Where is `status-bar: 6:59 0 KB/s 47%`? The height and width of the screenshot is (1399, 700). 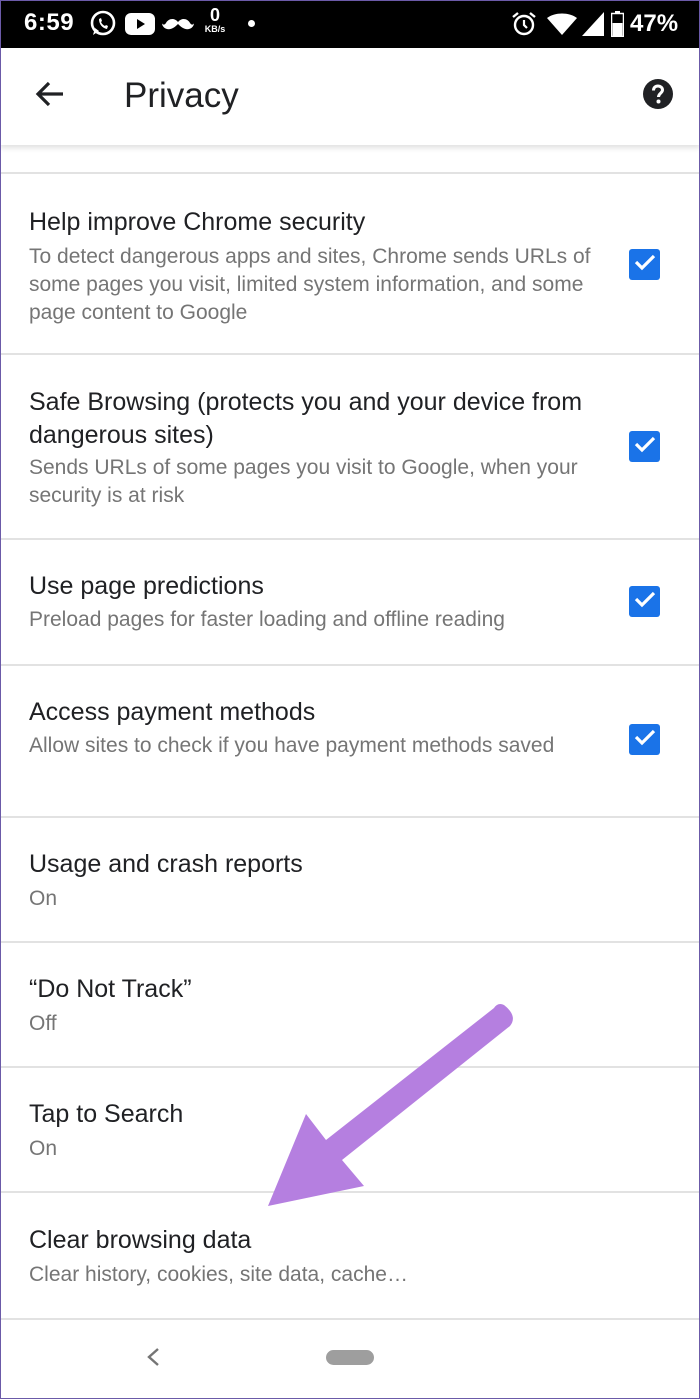
status-bar: 6:59 0 KB/s 47% is located at coordinates (350, 24).